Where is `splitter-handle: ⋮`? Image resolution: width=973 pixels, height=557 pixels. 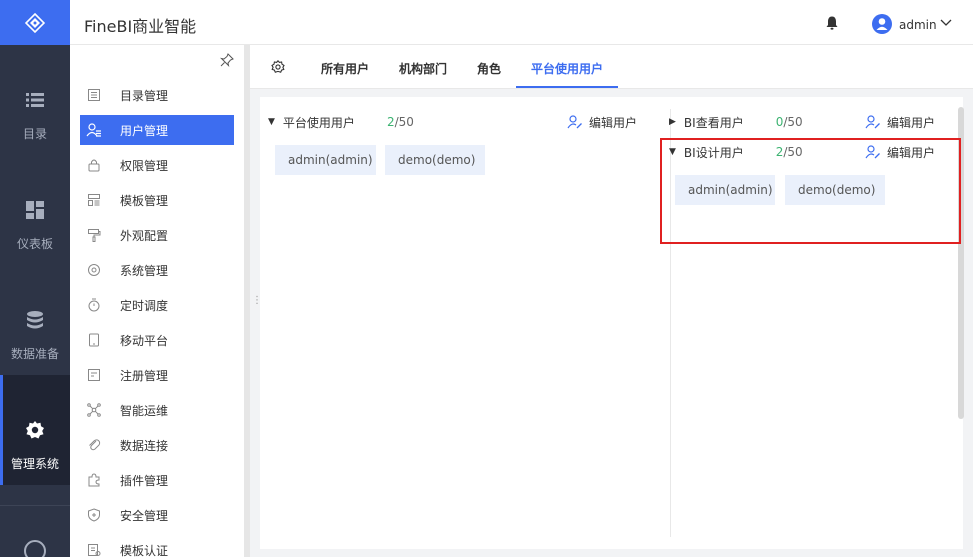
splitter-handle: ⋮ is located at coordinates (257, 300).